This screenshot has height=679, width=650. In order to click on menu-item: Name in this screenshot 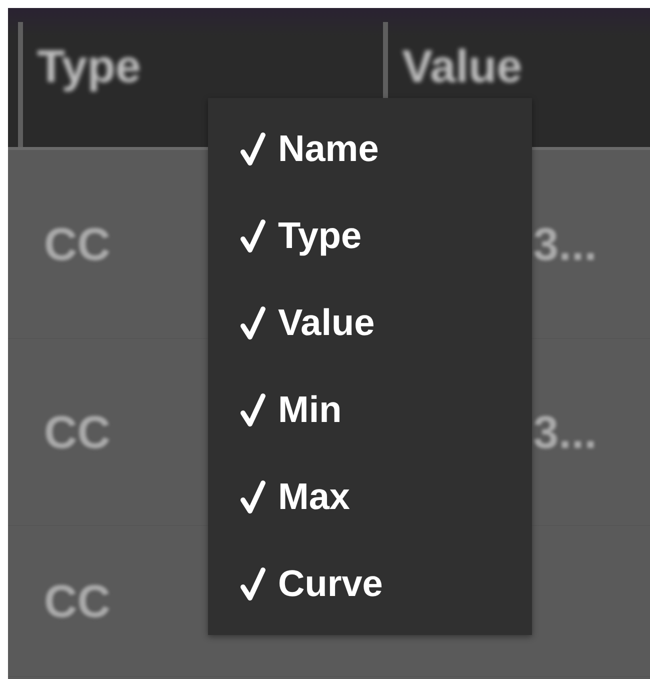, I will do `click(370, 149)`.